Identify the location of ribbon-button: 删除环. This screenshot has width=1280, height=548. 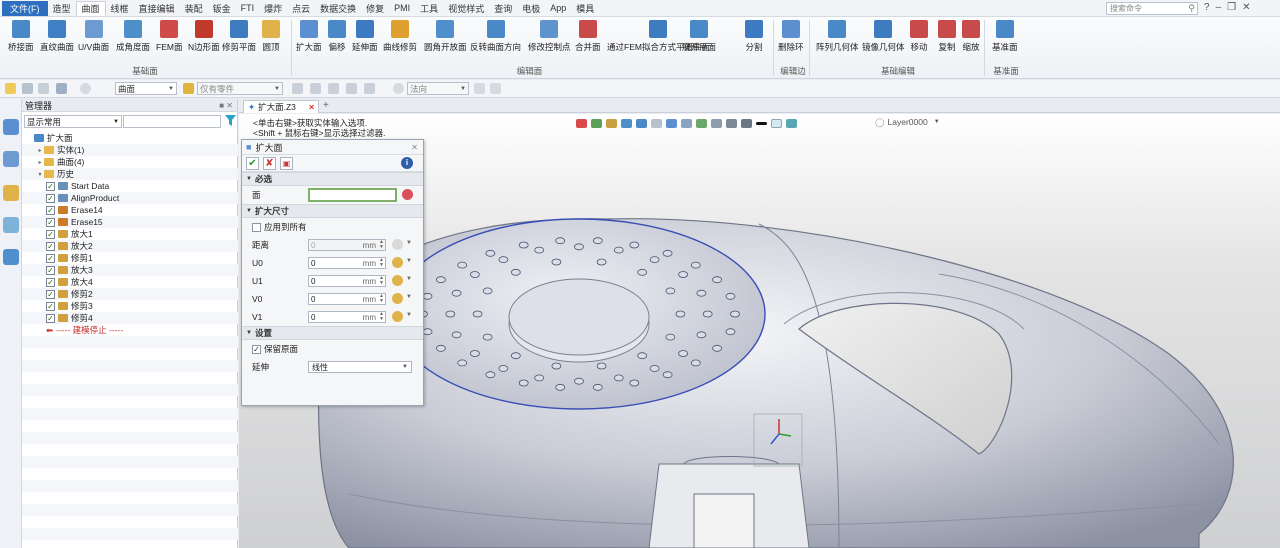
(791, 41).